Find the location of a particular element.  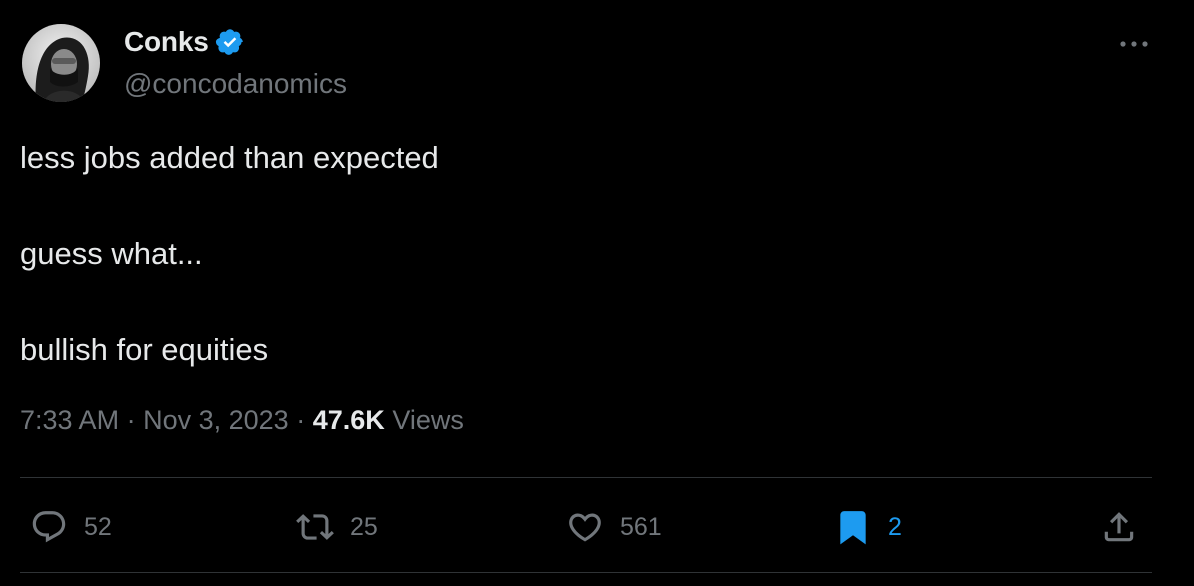

share-button is located at coordinates (1119, 527).